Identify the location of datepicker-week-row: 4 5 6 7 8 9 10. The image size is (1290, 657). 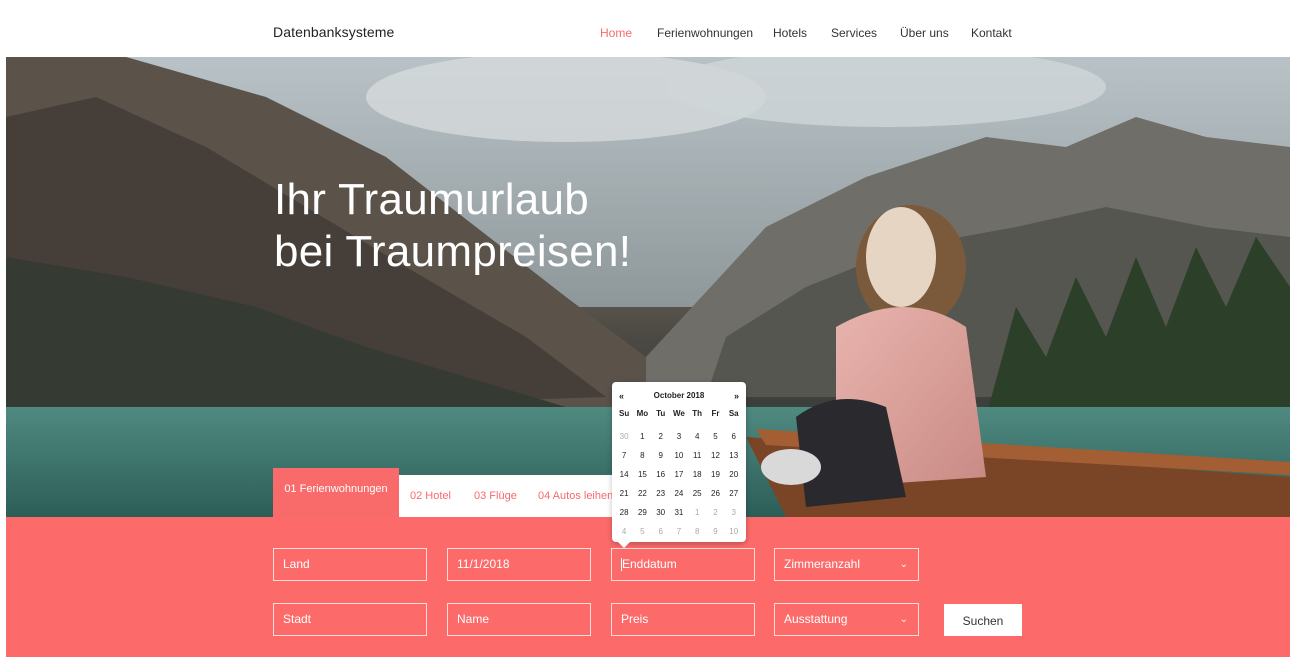
(679, 531).